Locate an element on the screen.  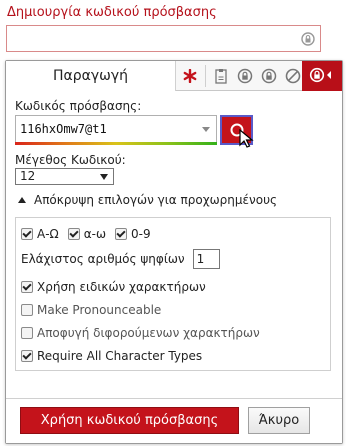
password-input-field is located at coordinates (163, 38).